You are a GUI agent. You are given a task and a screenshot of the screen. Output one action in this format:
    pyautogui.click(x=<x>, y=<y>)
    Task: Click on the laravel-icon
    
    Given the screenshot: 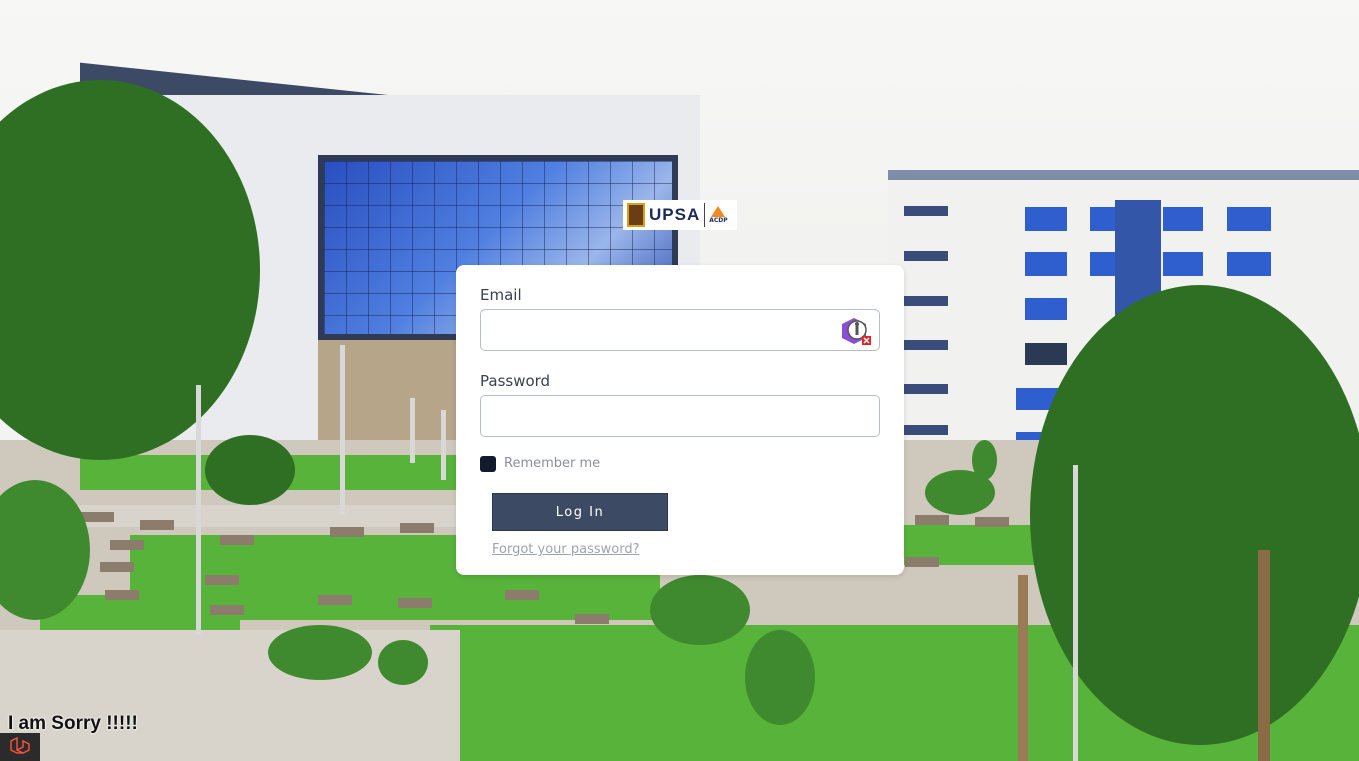 What is the action you would take?
    pyautogui.click(x=20, y=745)
    